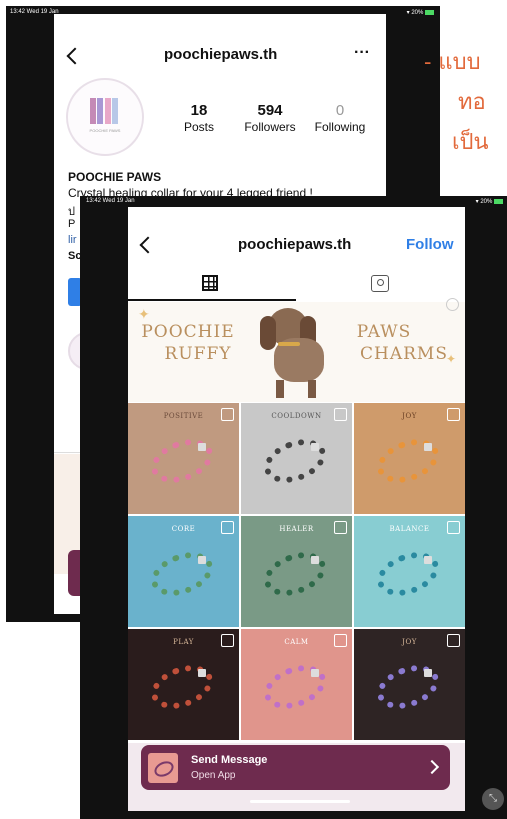  Describe the element at coordinates (380, 283) in the screenshot. I see `tagged-tab-icon` at that location.